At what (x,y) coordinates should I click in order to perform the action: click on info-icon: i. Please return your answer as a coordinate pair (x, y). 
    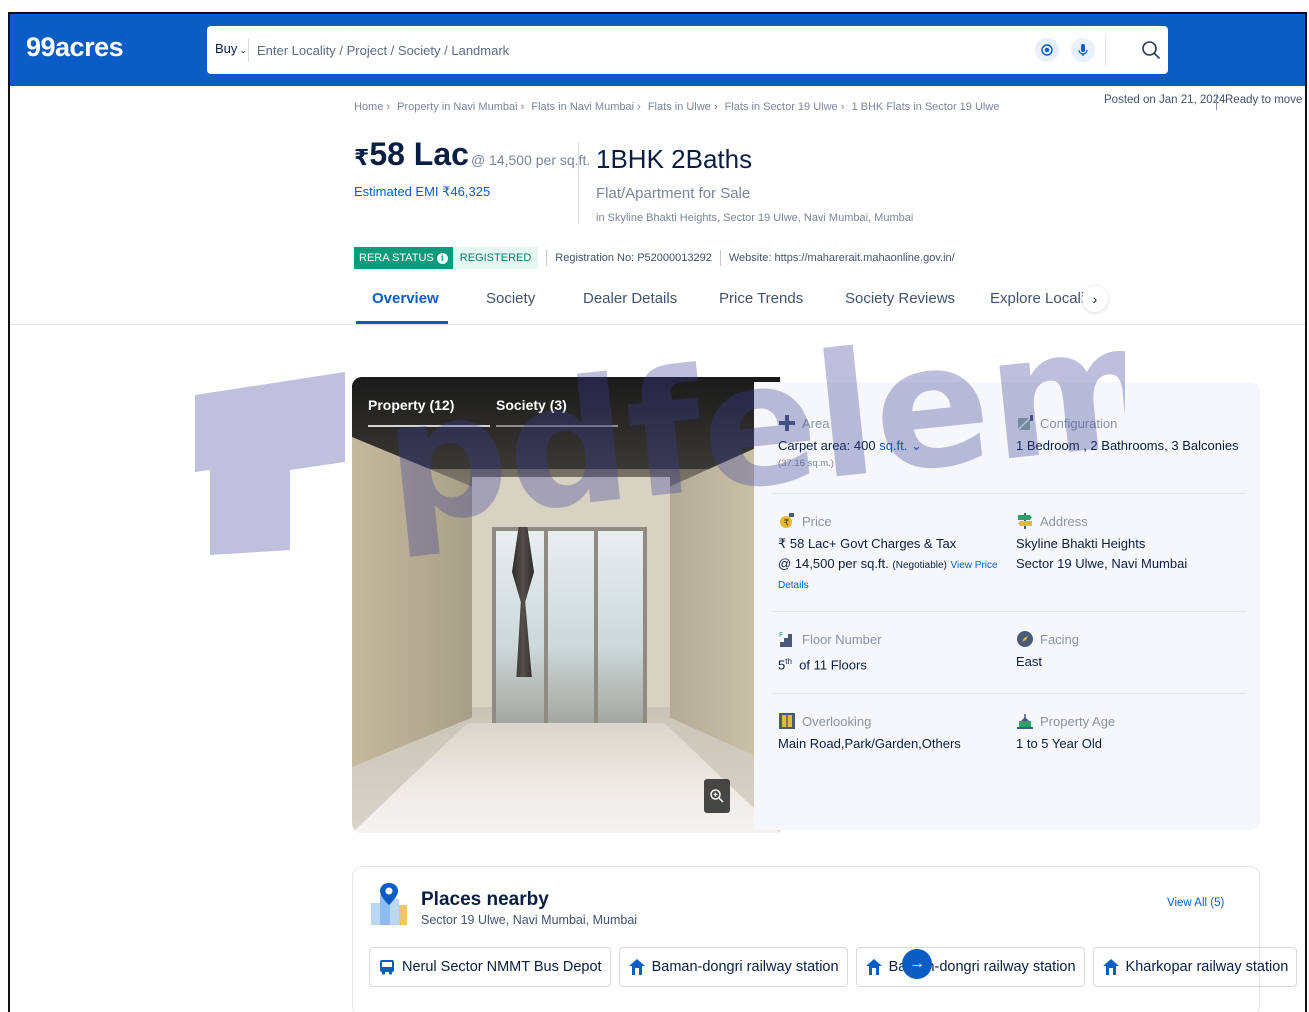
    Looking at the image, I should click on (442, 258).